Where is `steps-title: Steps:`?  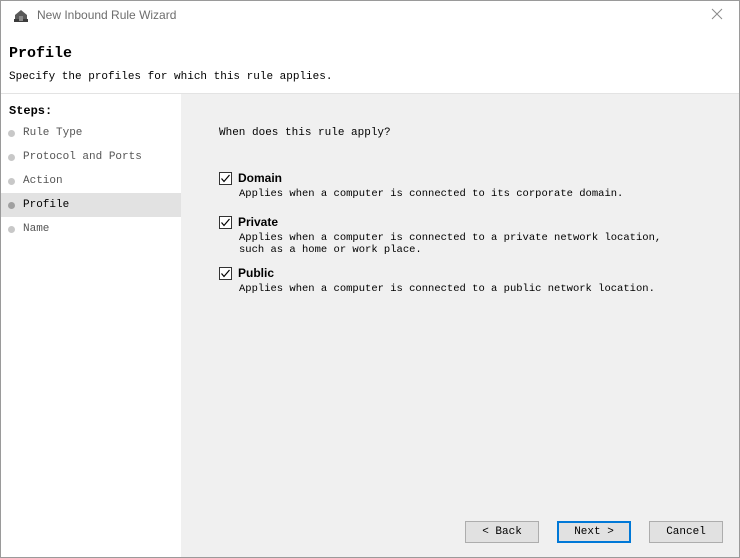
steps-title: Steps: is located at coordinates (31, 111).